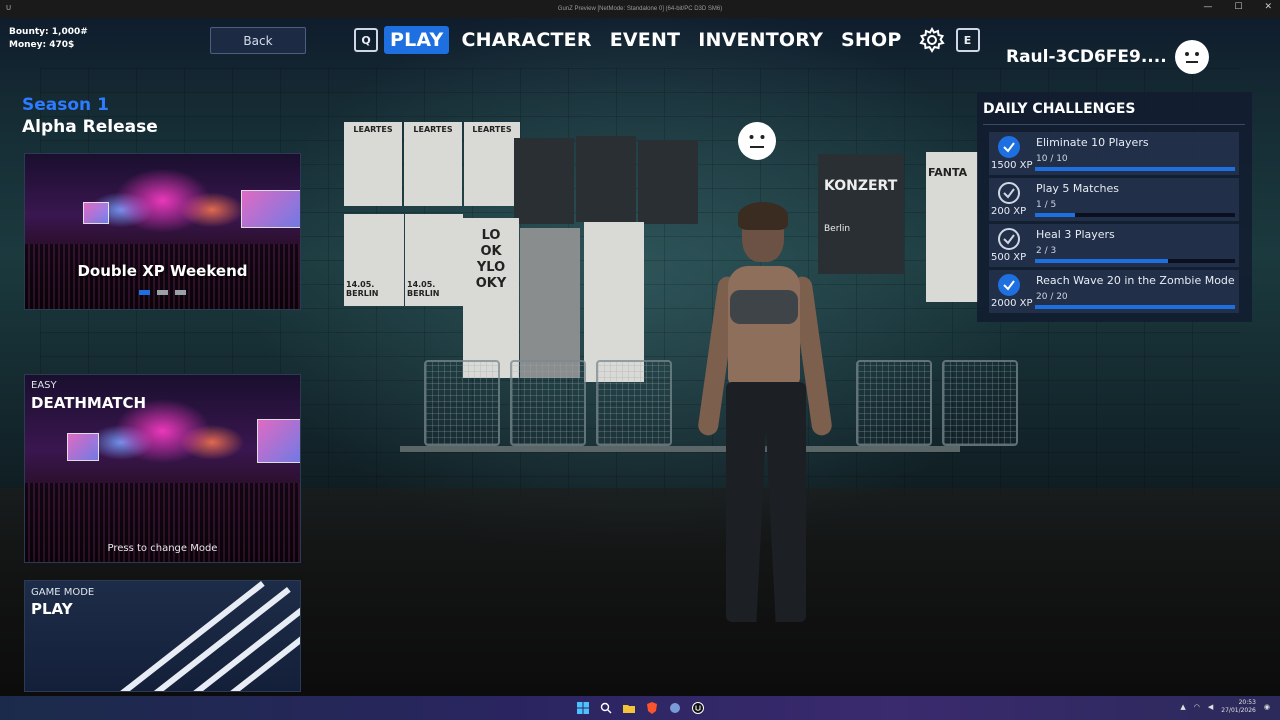  I want to click on poster-text: LO OK YLO OKY, so click(491, 259).